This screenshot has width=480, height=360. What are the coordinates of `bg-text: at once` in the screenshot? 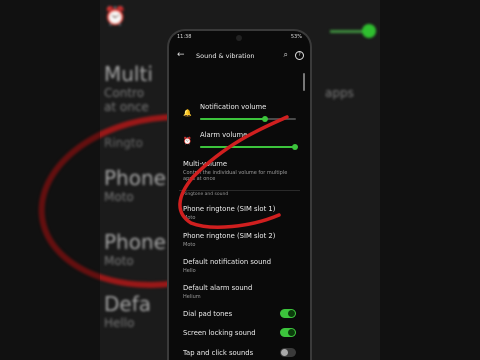 It's located at (126, 107).